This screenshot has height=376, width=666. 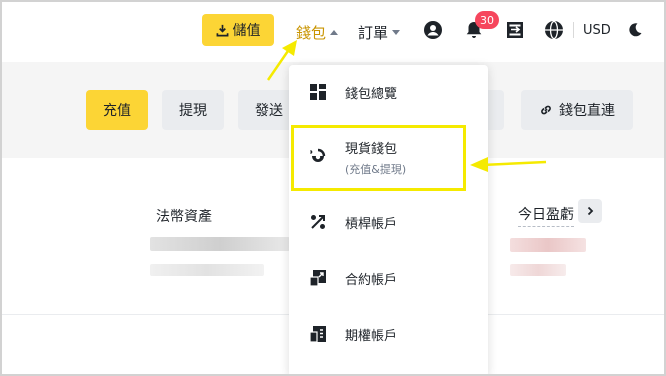 I want to click on wallet-connect-button: 錢包直連, so click(x=577, y=110).